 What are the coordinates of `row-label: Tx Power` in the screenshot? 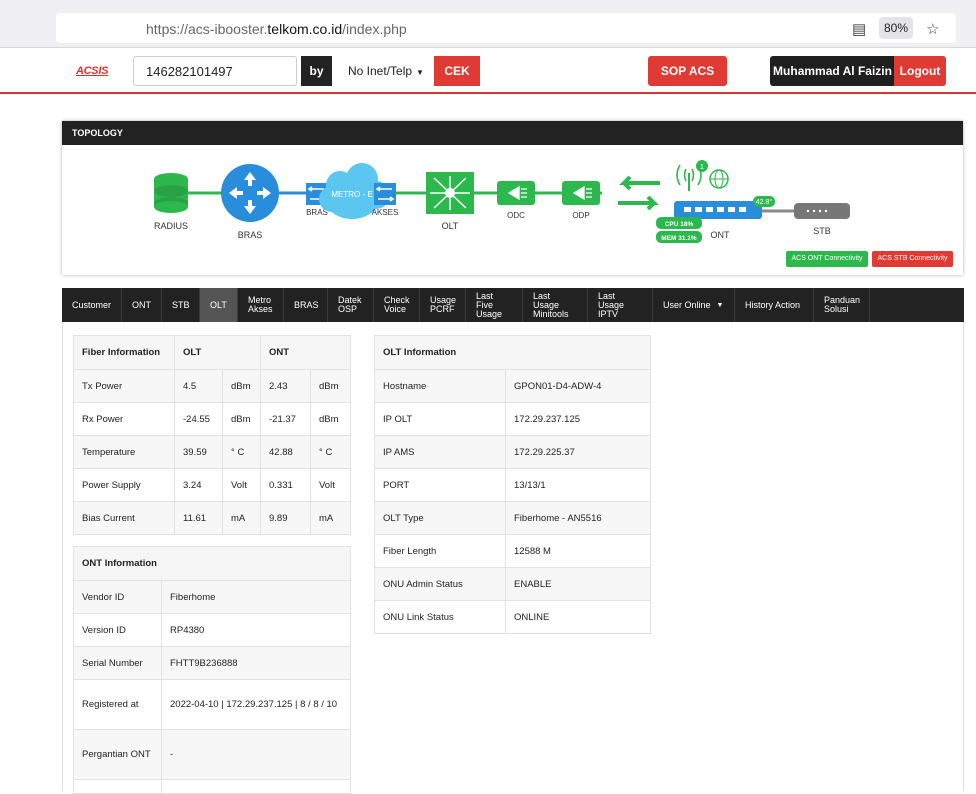 It's located at (124, 386).